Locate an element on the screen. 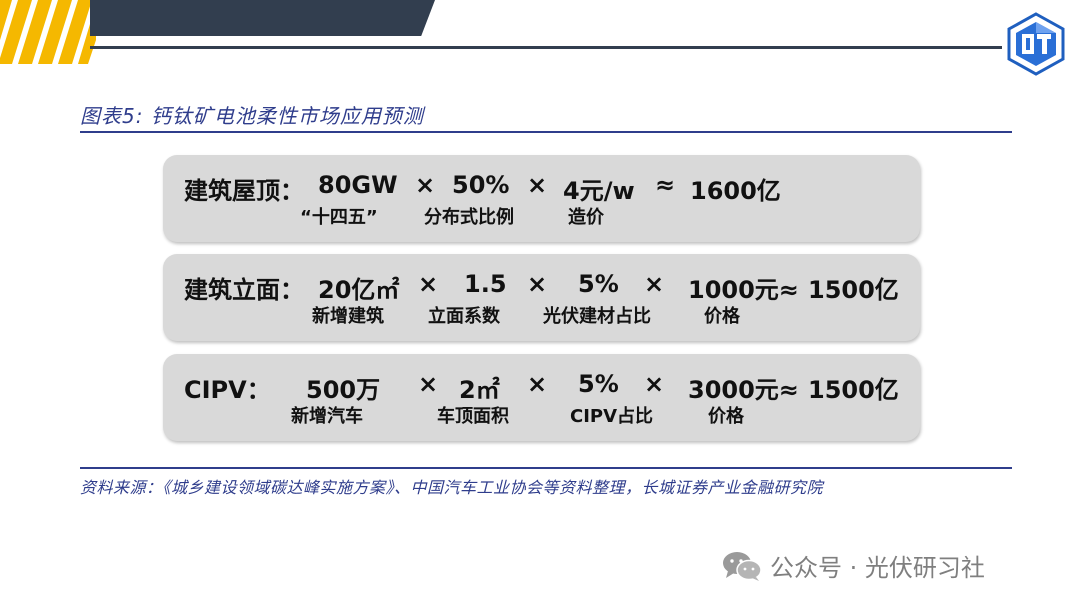 This screenshot has width=1080, height=608. term-label: CIPV占比 is located at coordinates (612, 416).